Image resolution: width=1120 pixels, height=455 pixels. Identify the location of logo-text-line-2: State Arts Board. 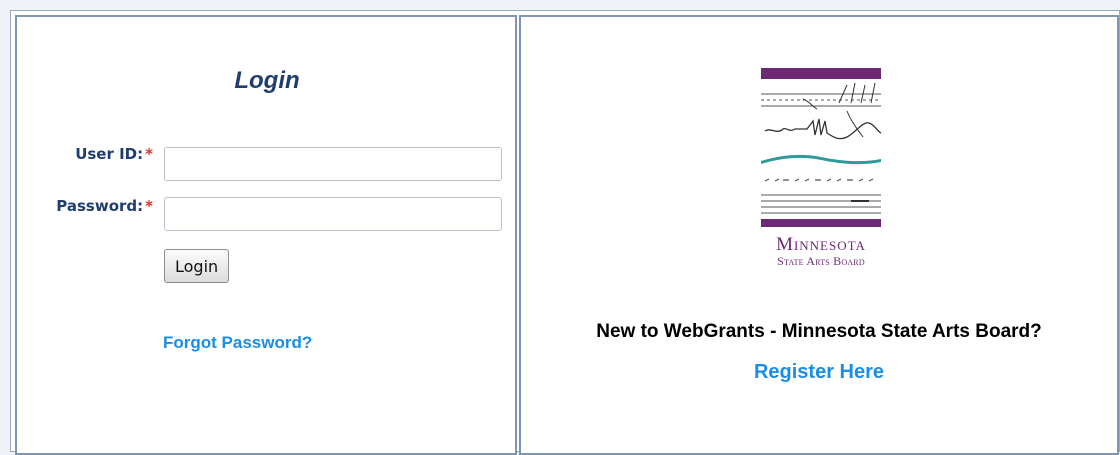
(821, 260).